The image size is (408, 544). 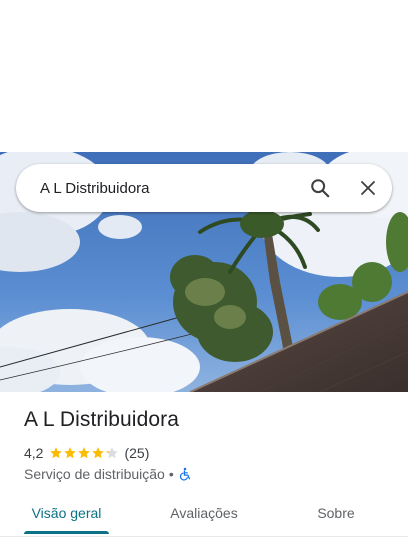 I want to click on search-icon, so click(x=320, y=188).